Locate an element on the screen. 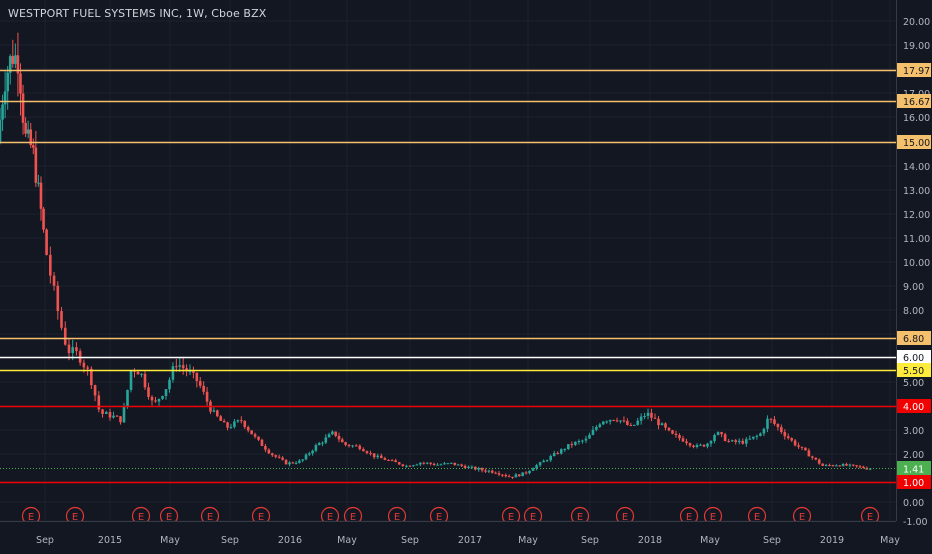  x-tick-label: Sep is located at coordinates (590, 540).